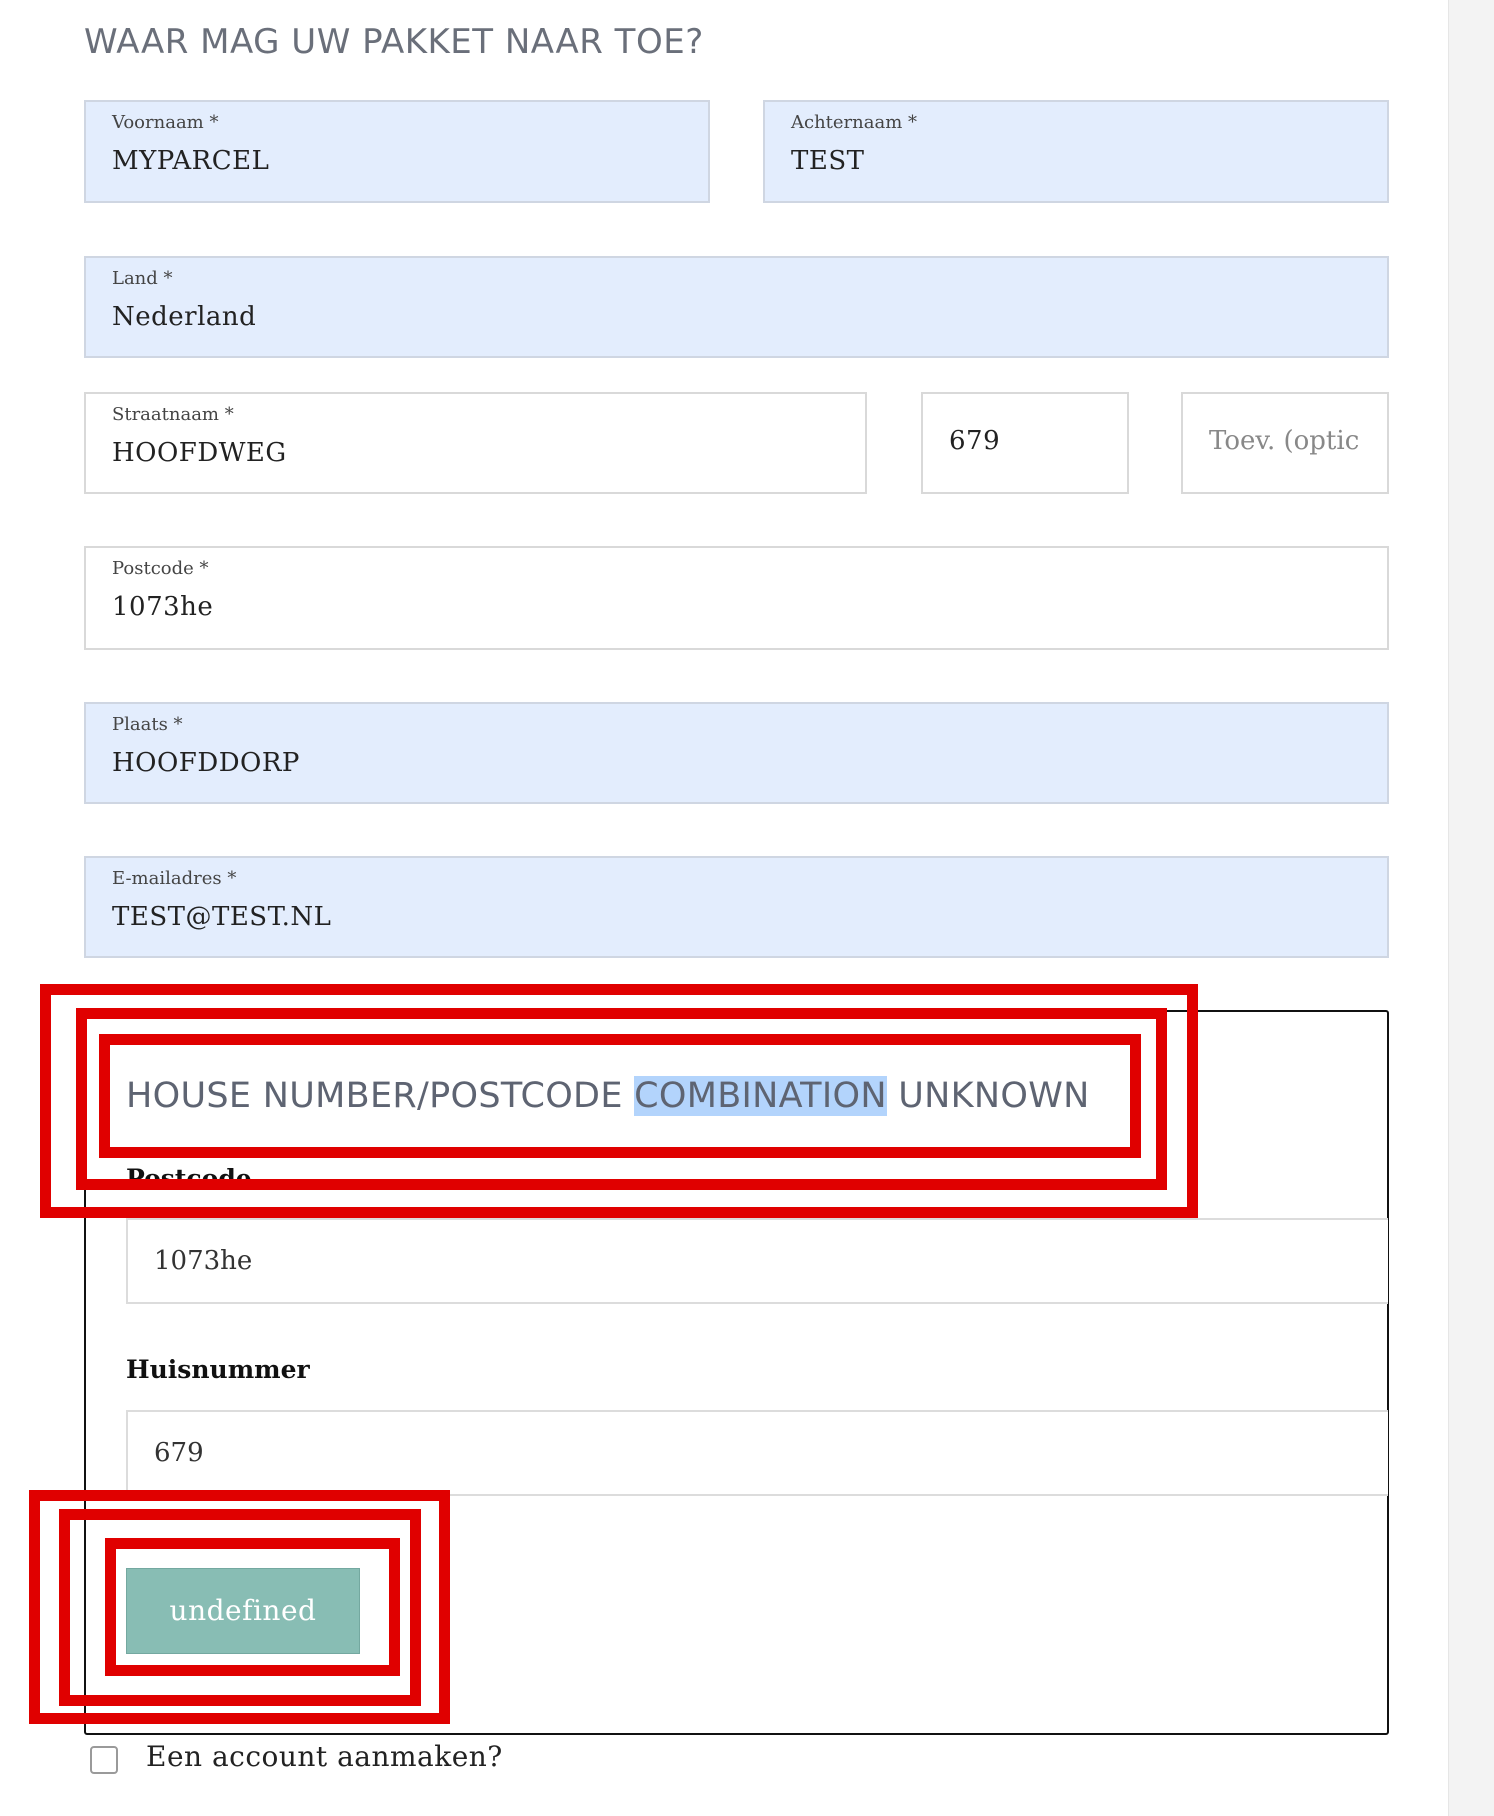 Image resolution: width=1494 pixels, height=1816 pixels. What do you see at coordinates (397, 151) in the screenshot?
I see `first-name-field: Voornaam * MYPARCEL` at bounding box center [397, 151].